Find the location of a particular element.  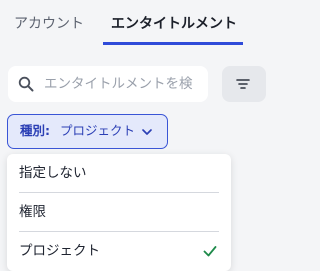

check-icon is located at coordinates (210, 251).